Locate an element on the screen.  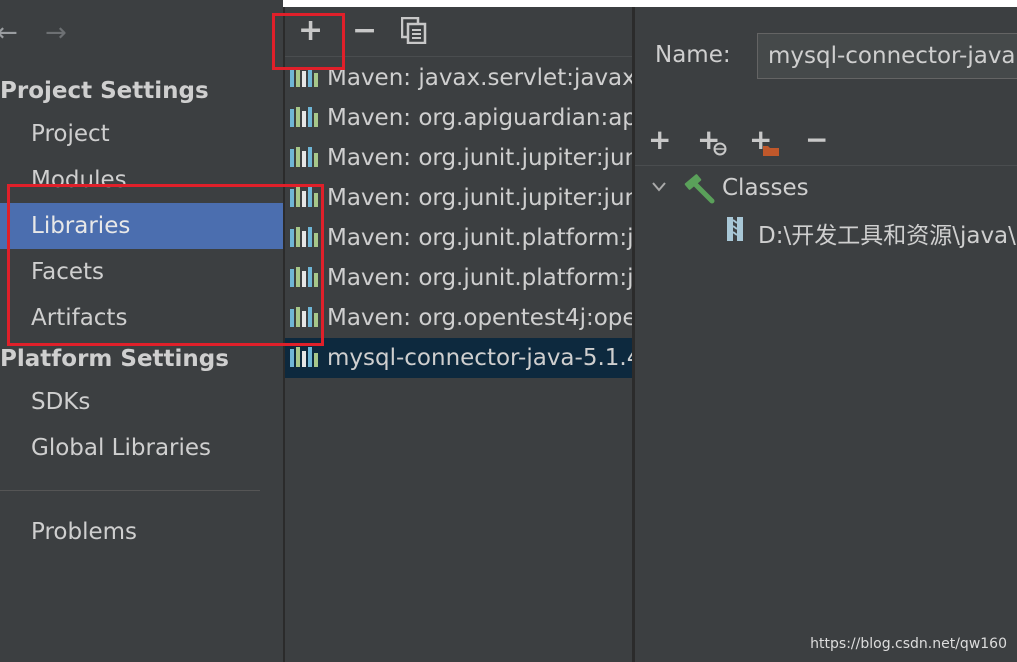
remove-library-minus-icon: − is located at coordinates (364, 31).